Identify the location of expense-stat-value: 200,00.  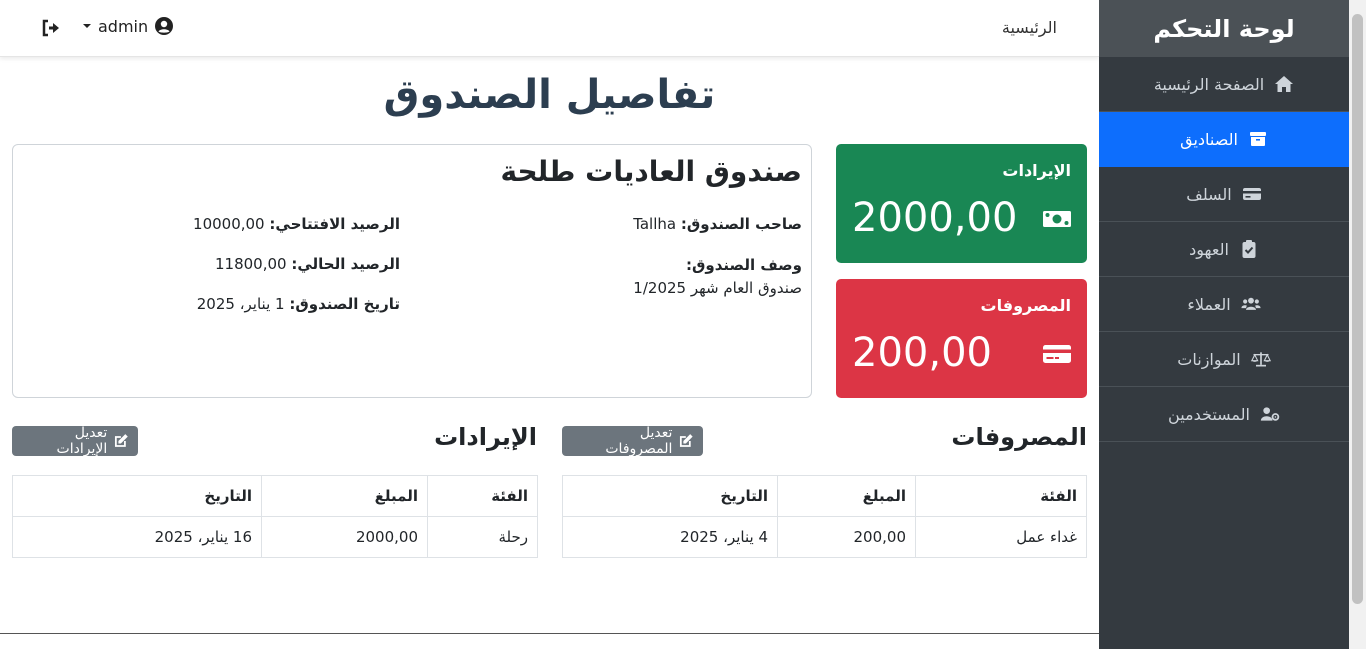
(922, 353).